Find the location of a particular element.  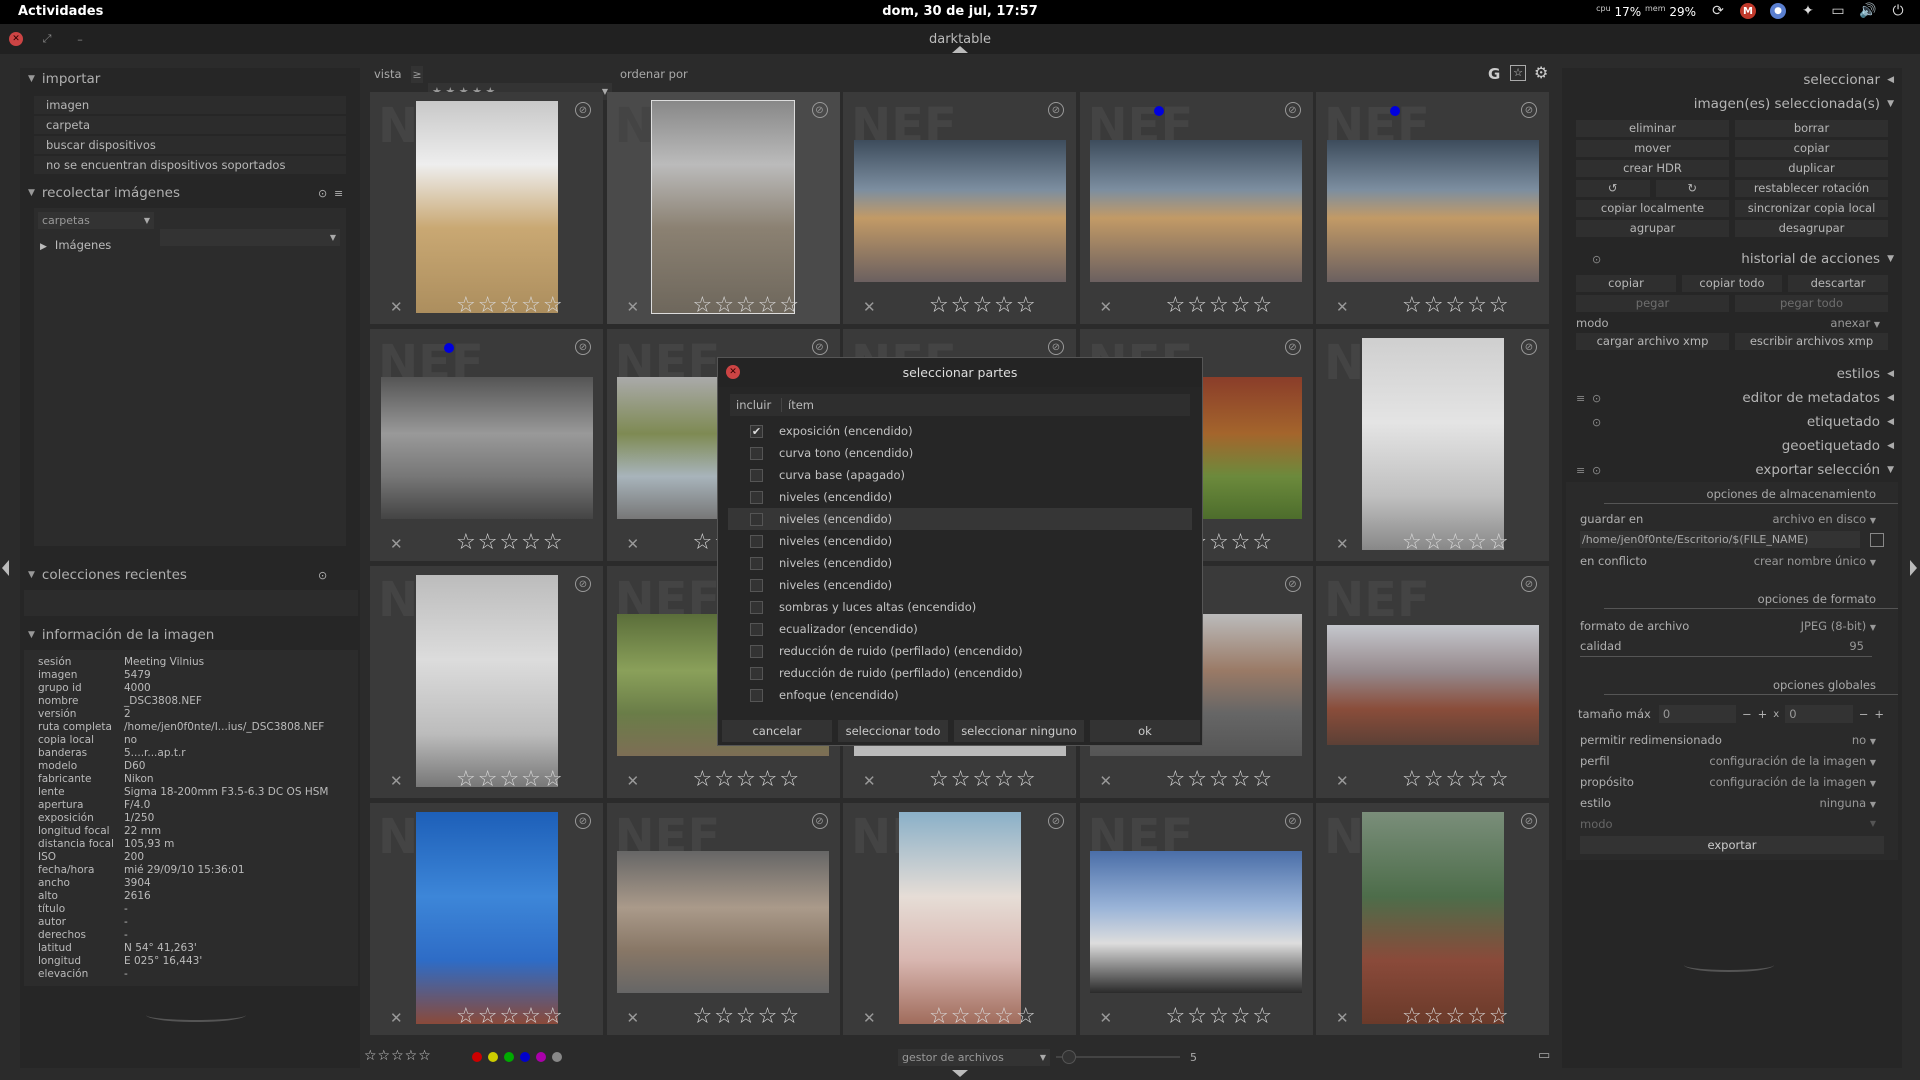

comparator-combo: ≥ is located at coordinates (417, 74).